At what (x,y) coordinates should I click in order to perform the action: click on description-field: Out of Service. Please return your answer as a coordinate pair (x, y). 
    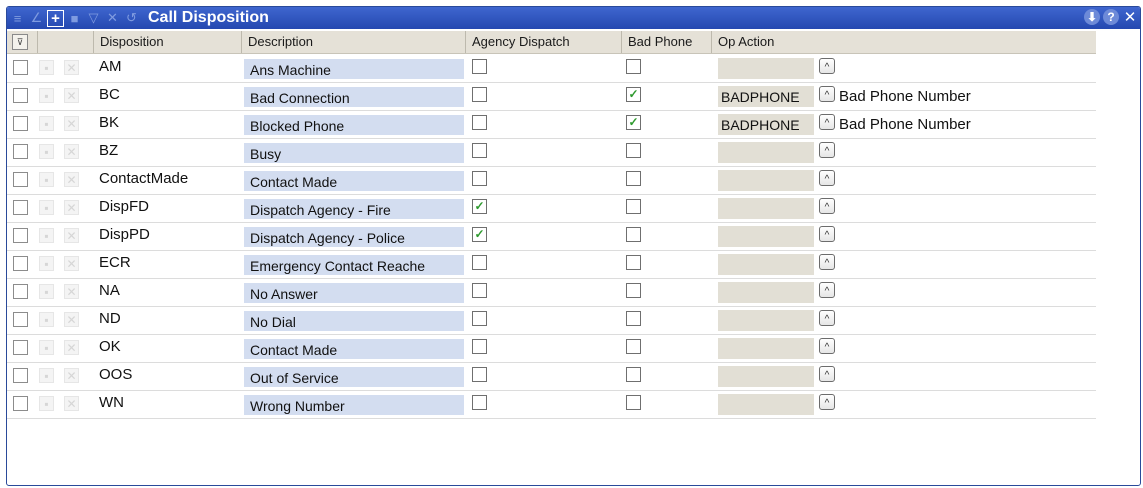
    Looking at the image, I should click on (354, 377).